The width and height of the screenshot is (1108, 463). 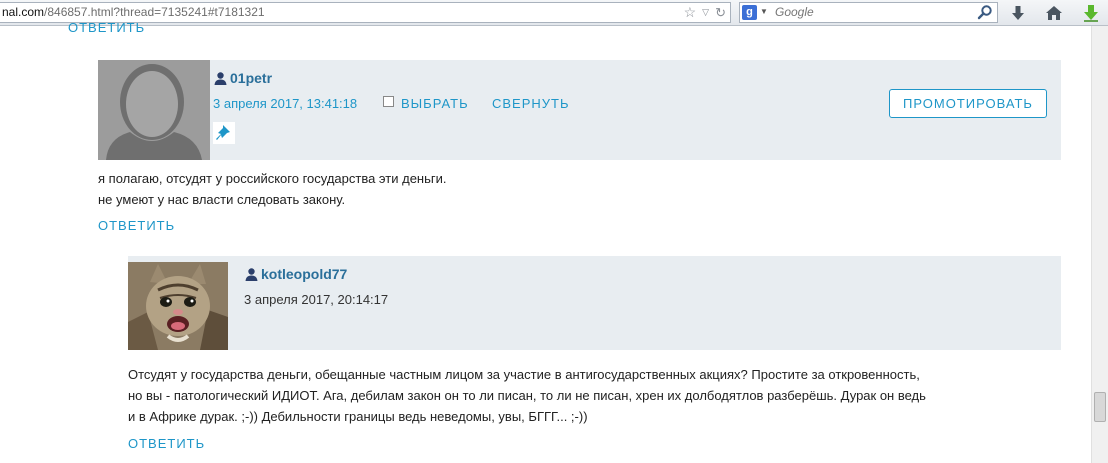 What do you see at coordinates (224, 133) in the screenshot?
I see `pin-icon` at bounding box center [224, 133].